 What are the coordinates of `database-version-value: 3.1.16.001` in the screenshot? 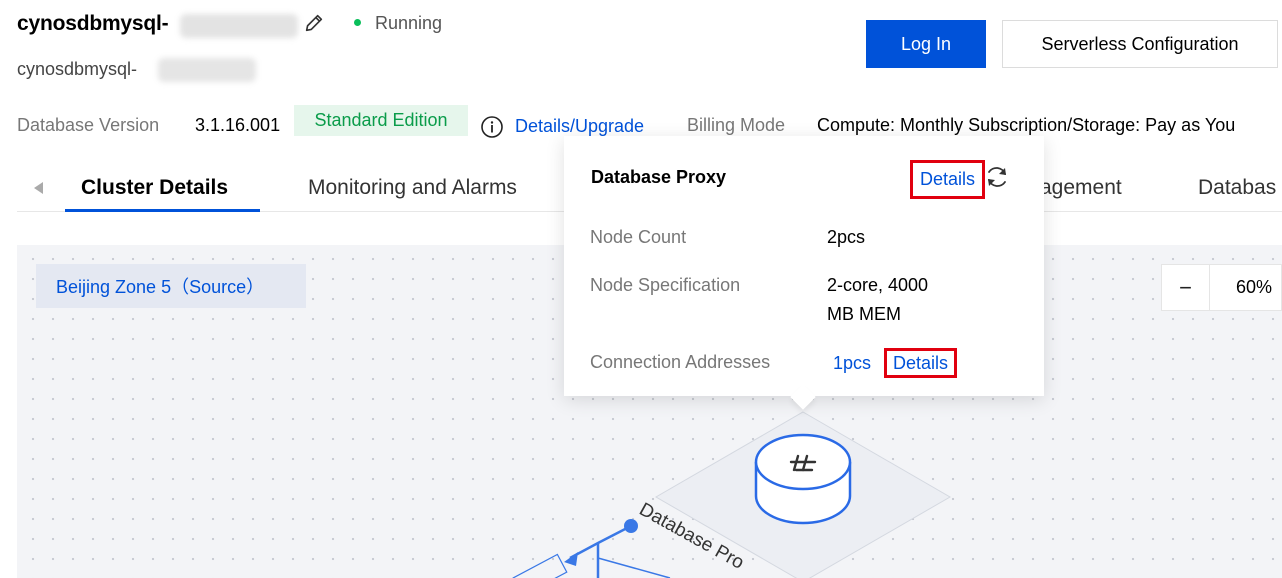 It's located at (238, 125).